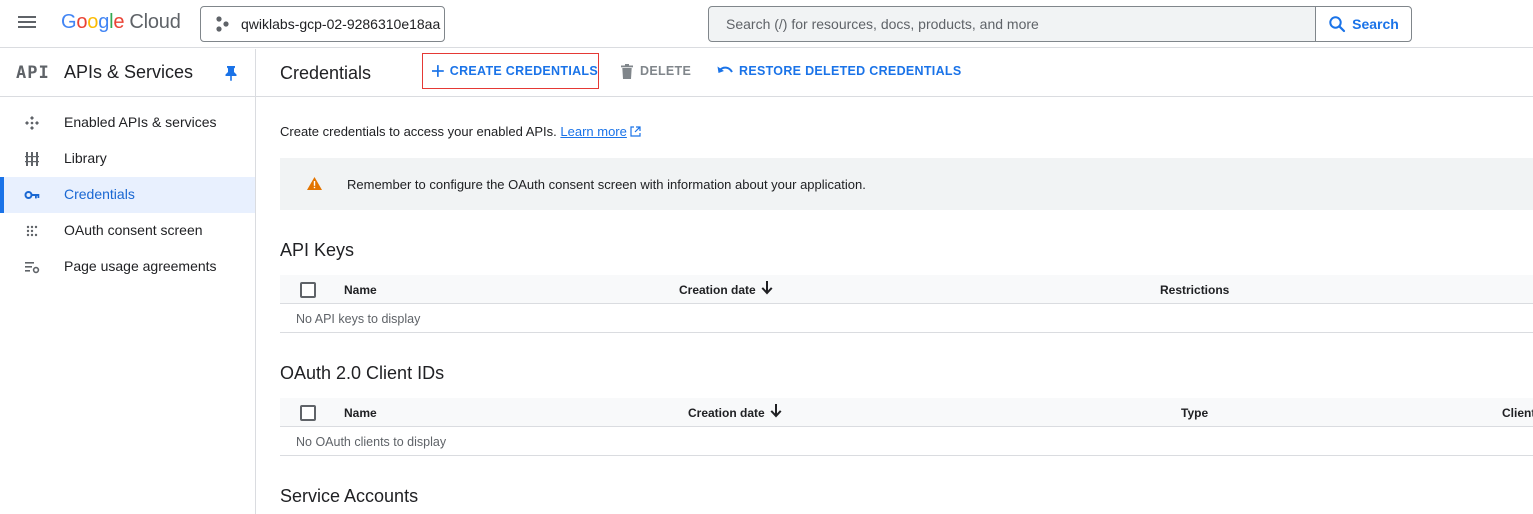 The height and width of the screenshot is (514, 1533). Describe the element at coordinates (1012, 24) in the screenshot. I see `search-input` at that location.